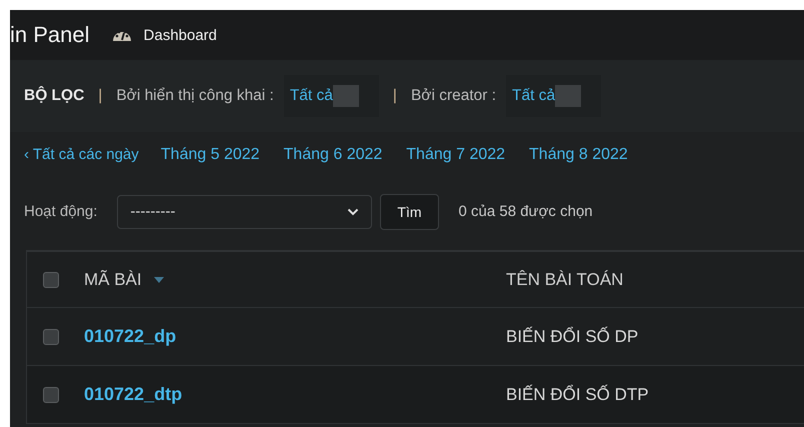  What do you see at coordinates (130, 336) in the screenshot?
I see `code-link: 010722_dp` at bounding box center [130, 336].